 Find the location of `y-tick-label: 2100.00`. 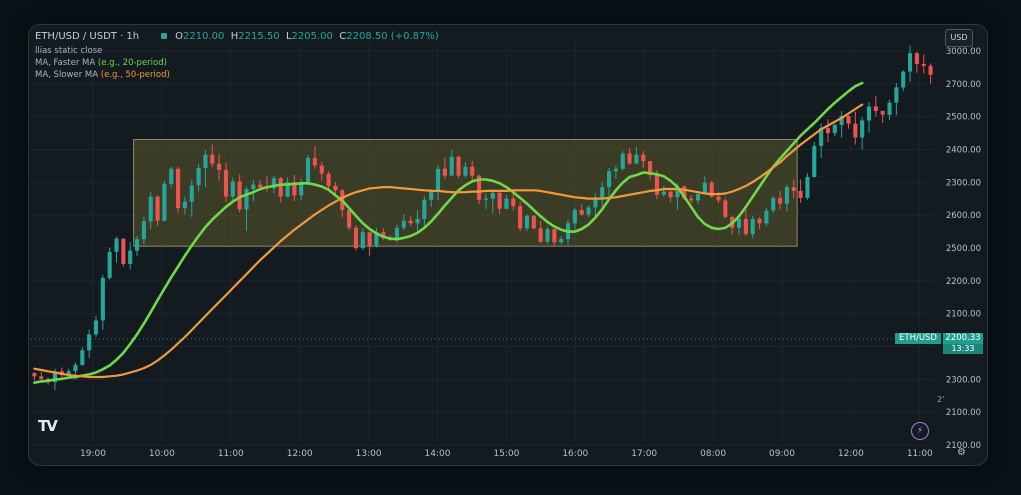

y-tick-label: 2100.00 is located at coordinates (963, 413).